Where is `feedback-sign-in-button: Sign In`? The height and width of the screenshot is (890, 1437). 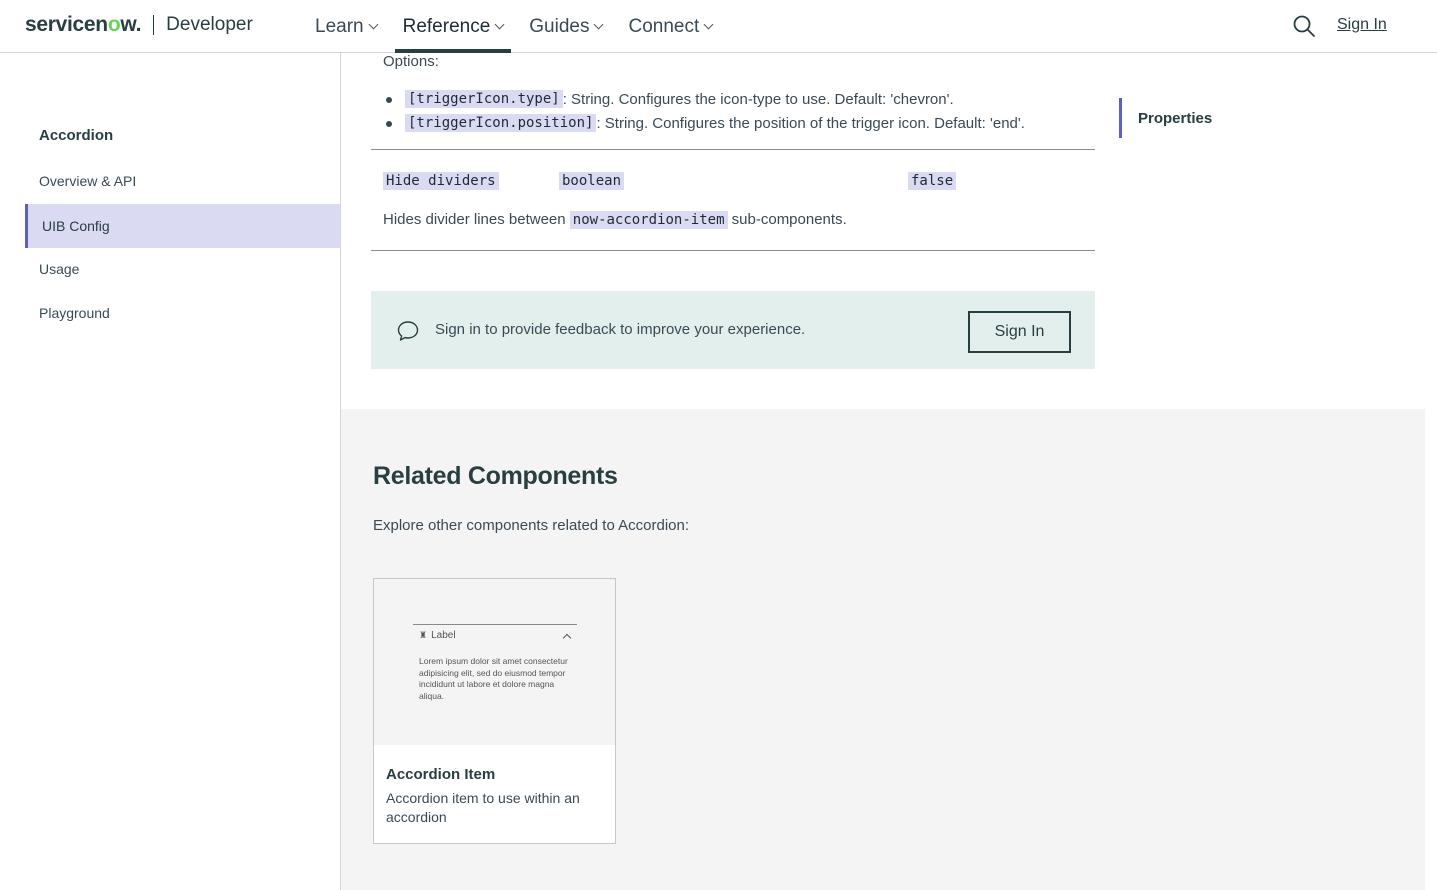
feedback-sign-in-button: Sign In is located at coordinates (1019, 332).